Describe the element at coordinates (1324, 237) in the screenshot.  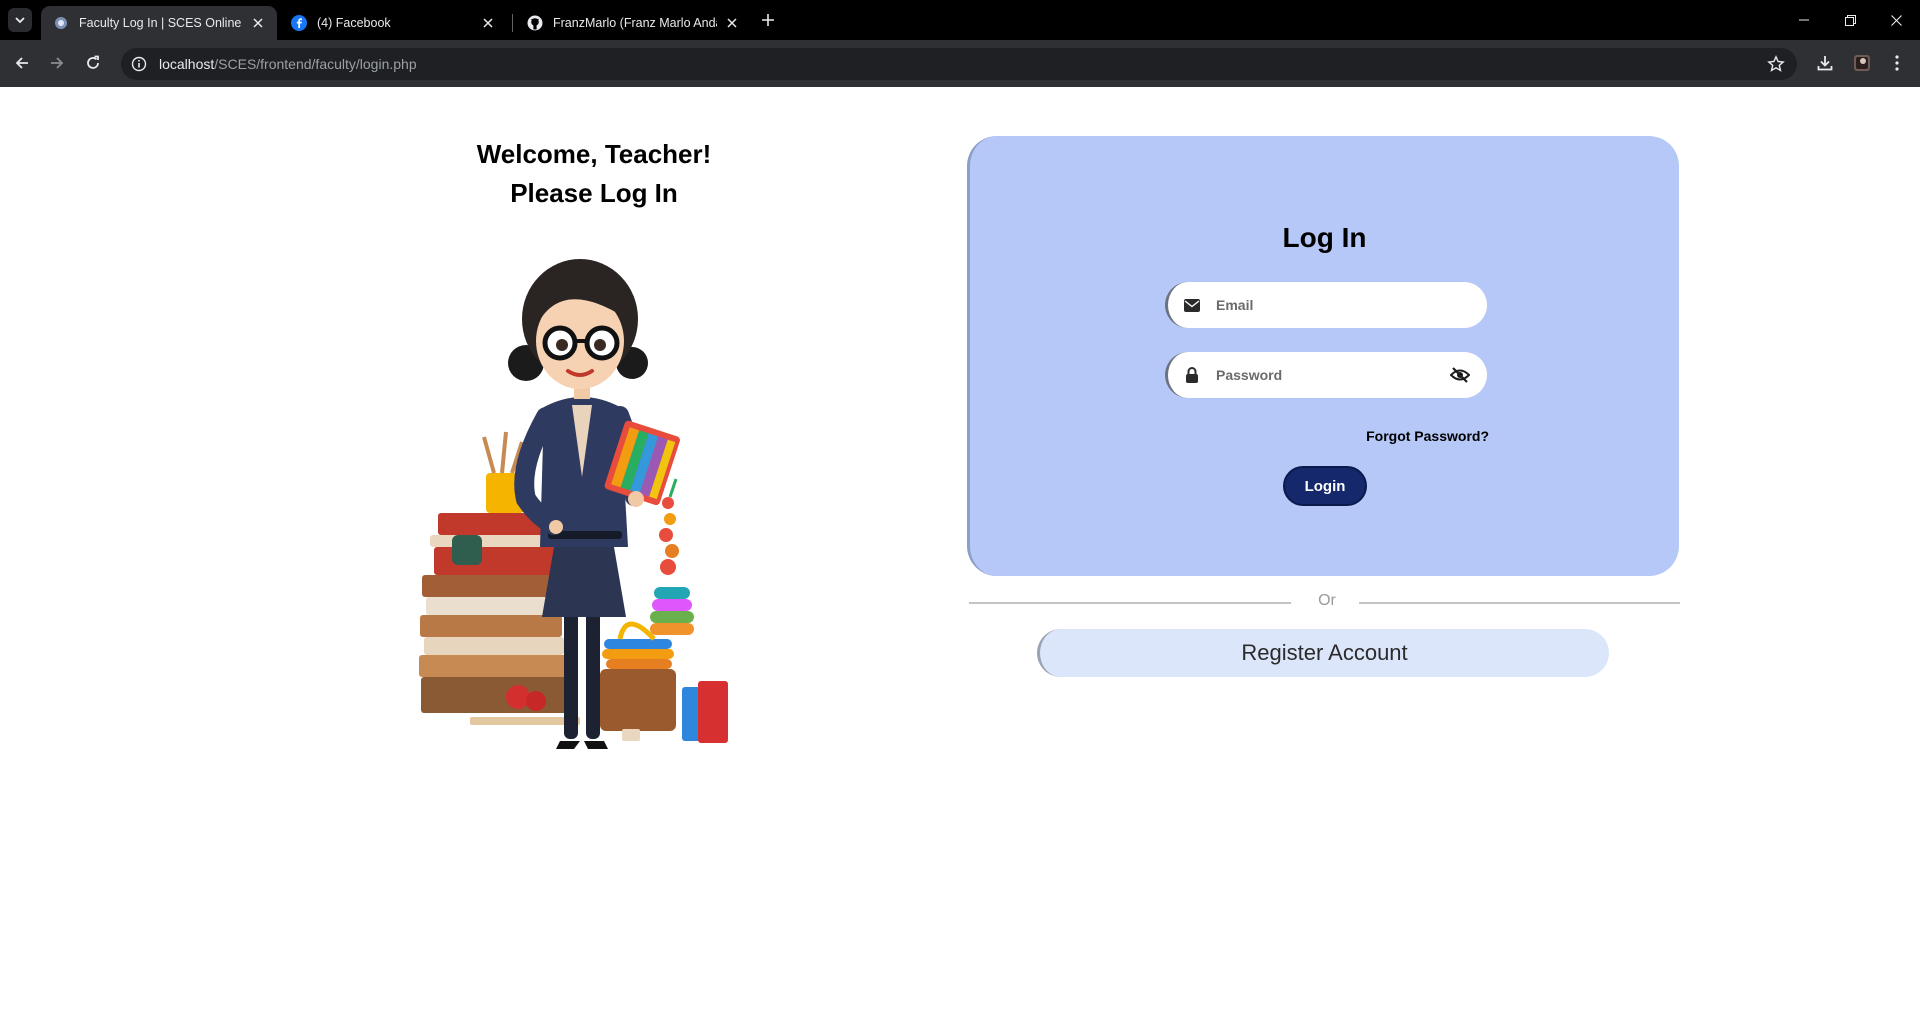
I see `login-title: Log In` at that location.